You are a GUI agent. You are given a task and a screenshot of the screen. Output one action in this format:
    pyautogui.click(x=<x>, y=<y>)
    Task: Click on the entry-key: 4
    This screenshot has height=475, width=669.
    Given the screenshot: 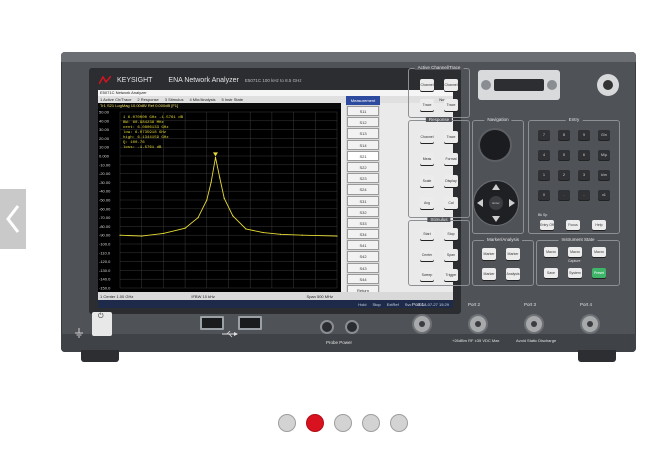 What is the action you would take?
    pyautogui.click(x=544, y=155)
    